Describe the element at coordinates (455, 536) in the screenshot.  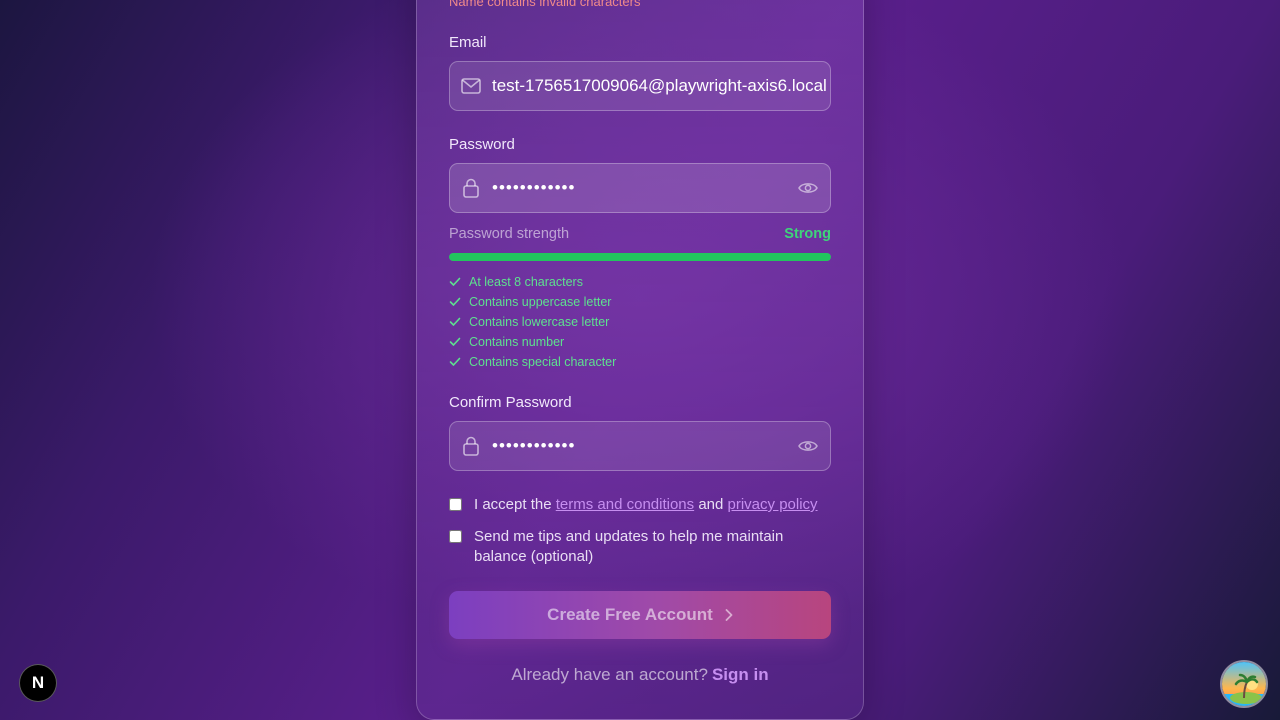
I see `updates-checkbox` at that location.